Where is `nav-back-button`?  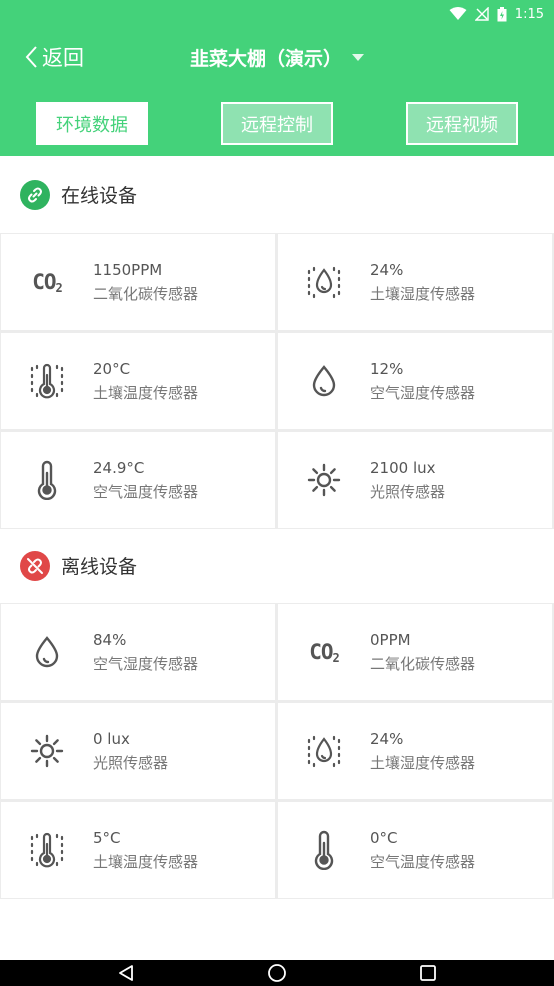 nav-back-button is located at coordinates (126, 973).